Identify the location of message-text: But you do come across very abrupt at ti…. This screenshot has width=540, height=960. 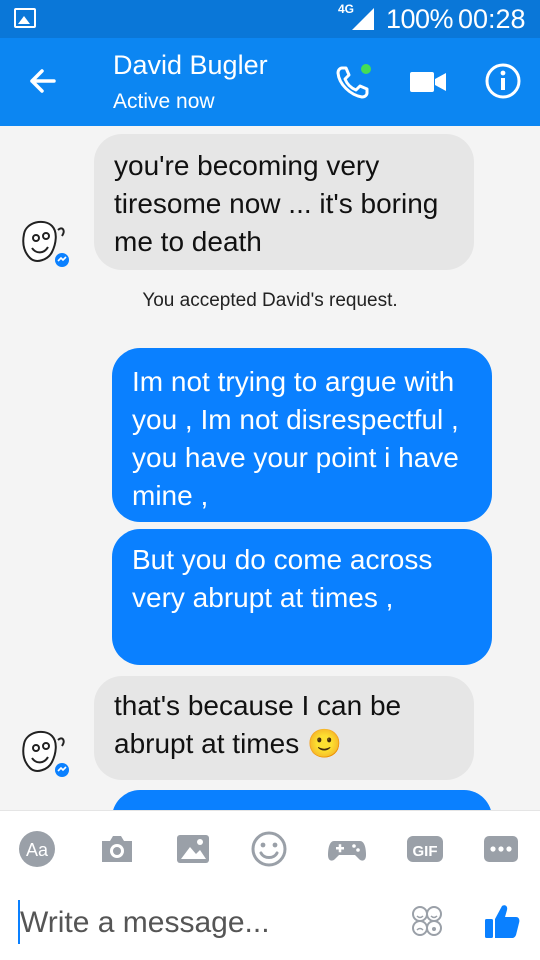
(282, 578).